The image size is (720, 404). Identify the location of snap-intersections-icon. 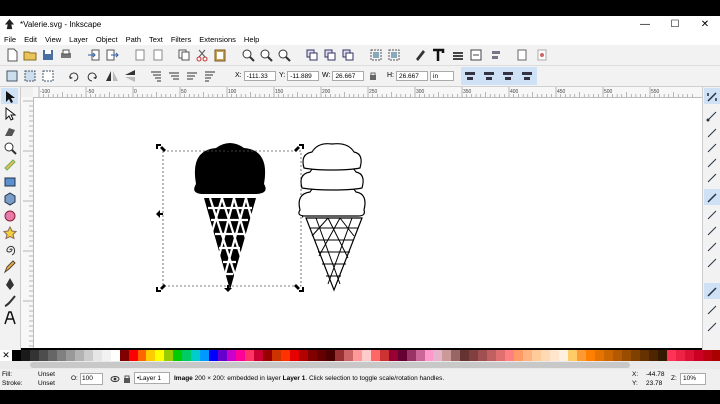
(712, 231).